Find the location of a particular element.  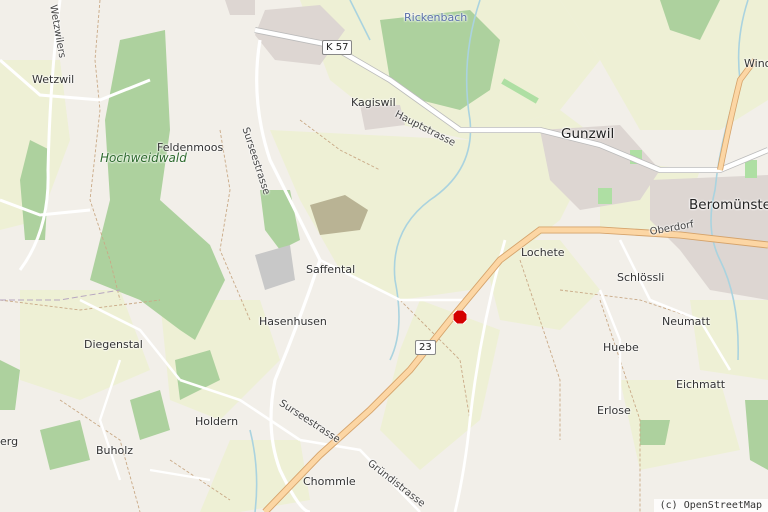

location-marker-icon is located at coordinates (460, 317).